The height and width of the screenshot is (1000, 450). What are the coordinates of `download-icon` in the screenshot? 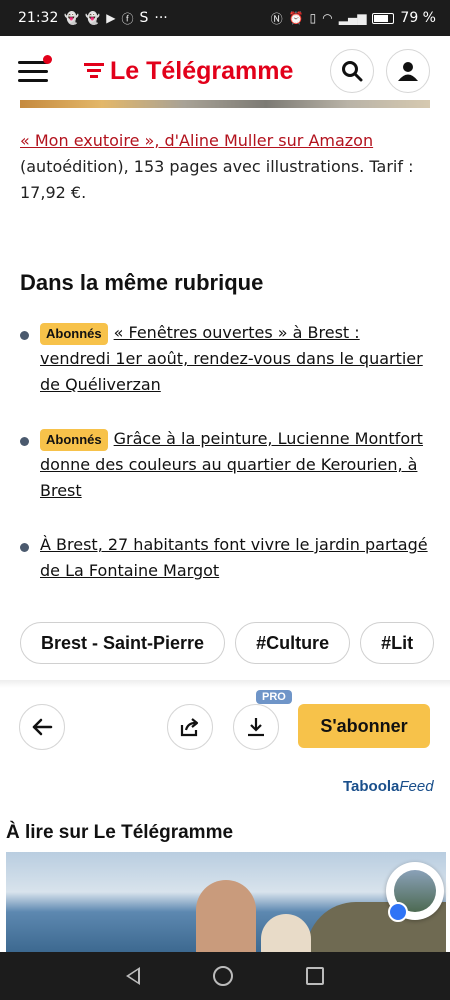 It's located at (256, 727).